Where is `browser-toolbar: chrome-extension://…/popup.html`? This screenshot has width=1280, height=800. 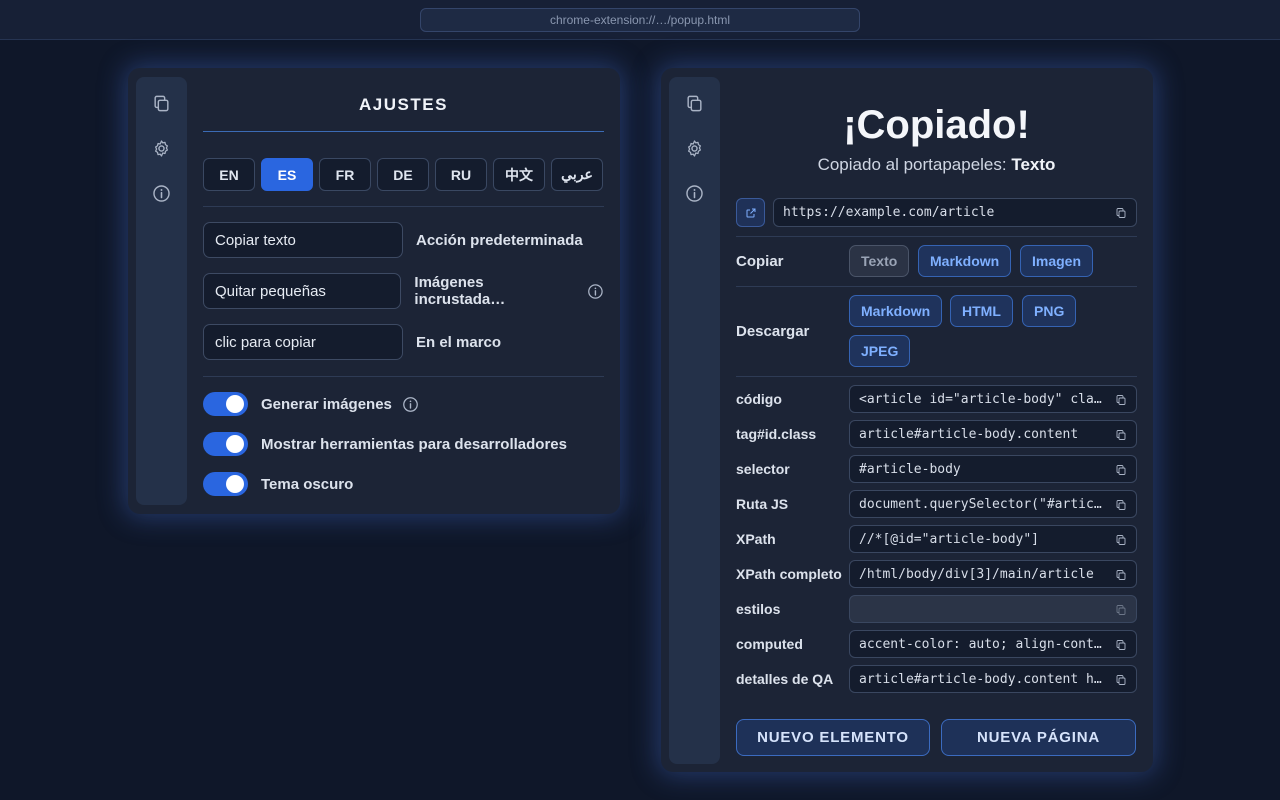 browser-toolbar: chrome-extension://…/popup.html is located at coordinates (640, 20).